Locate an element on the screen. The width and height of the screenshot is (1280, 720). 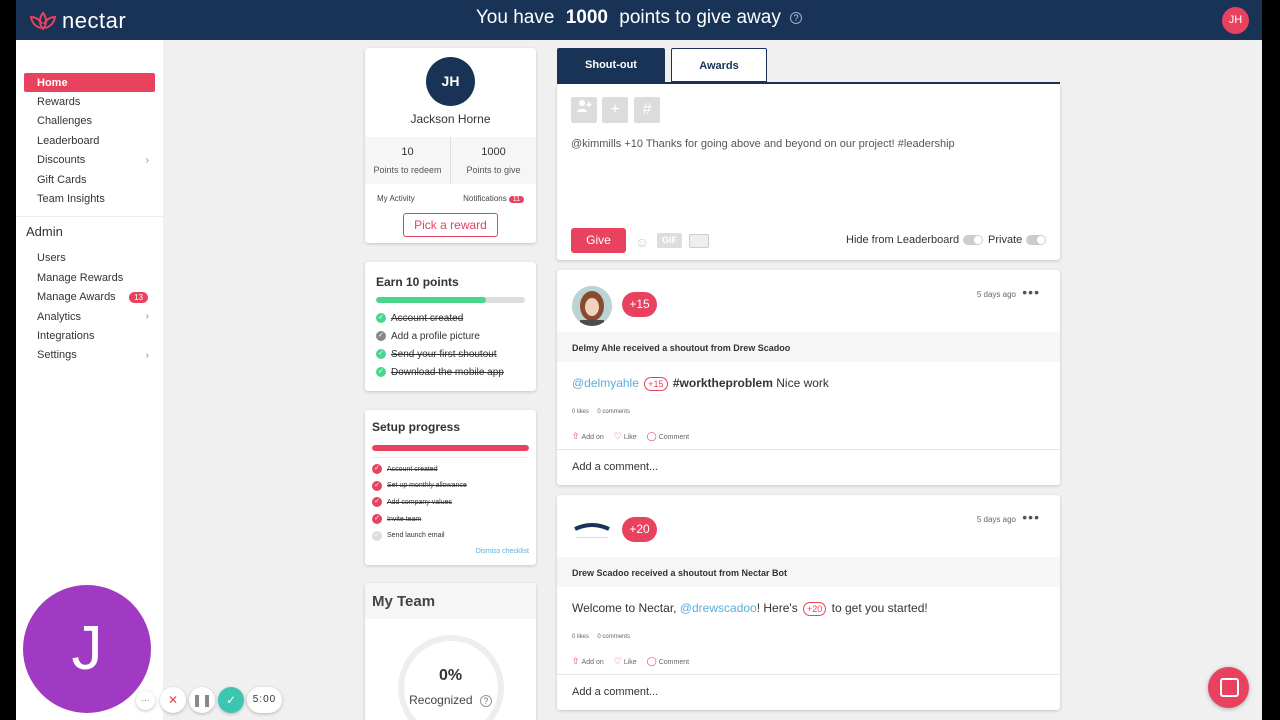
sidebar-item-settings: Settings › is located at coordinates (89, 355).